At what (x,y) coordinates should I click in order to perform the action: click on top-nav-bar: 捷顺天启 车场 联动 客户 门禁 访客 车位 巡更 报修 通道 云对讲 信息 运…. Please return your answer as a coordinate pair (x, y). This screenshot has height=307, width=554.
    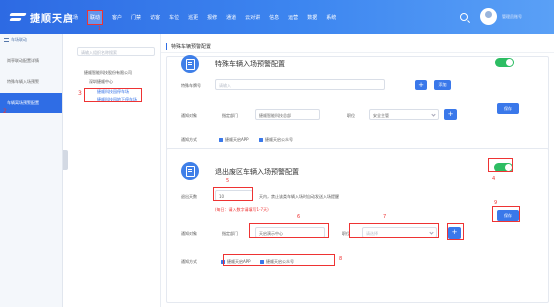
    Looking at the image, I should click on (277, 17).